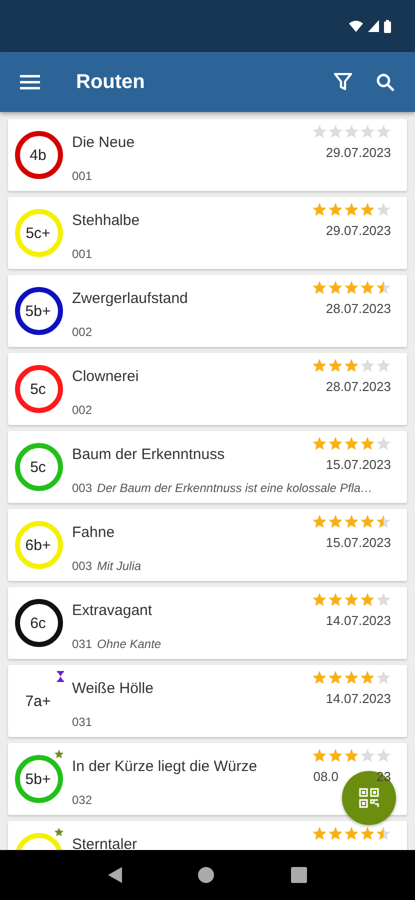  What do you see at coordinates (387, 26) in the screenshot?
I see `battery-icon` at bounding box center [387, 26].